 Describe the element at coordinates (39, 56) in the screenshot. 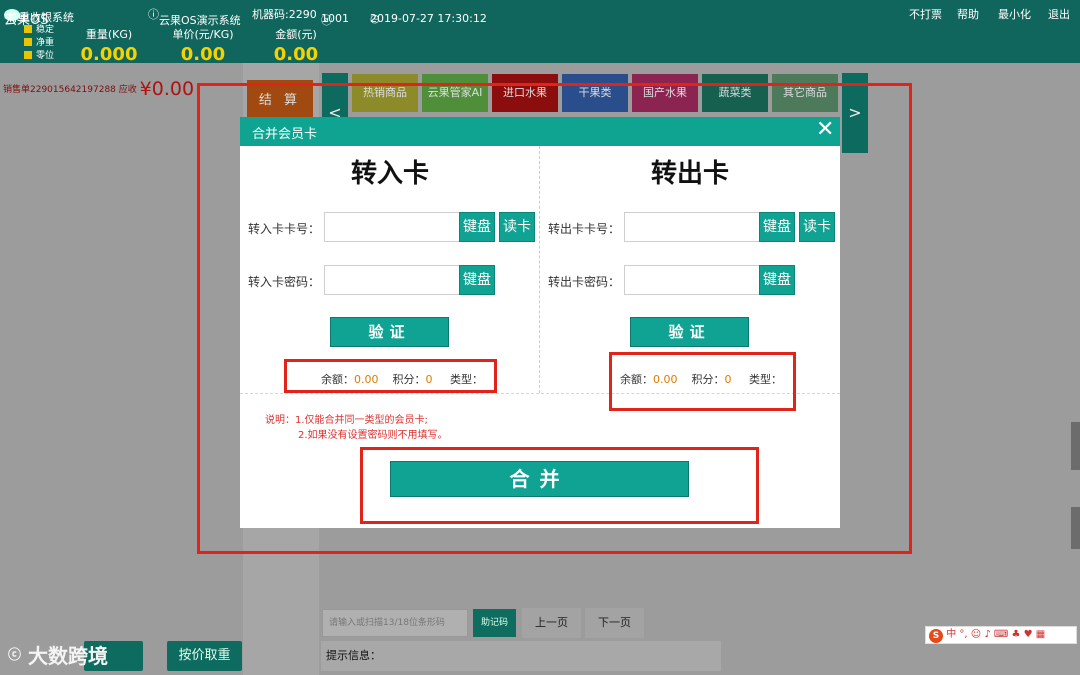

I see `flag-zero: 零位` at that location.